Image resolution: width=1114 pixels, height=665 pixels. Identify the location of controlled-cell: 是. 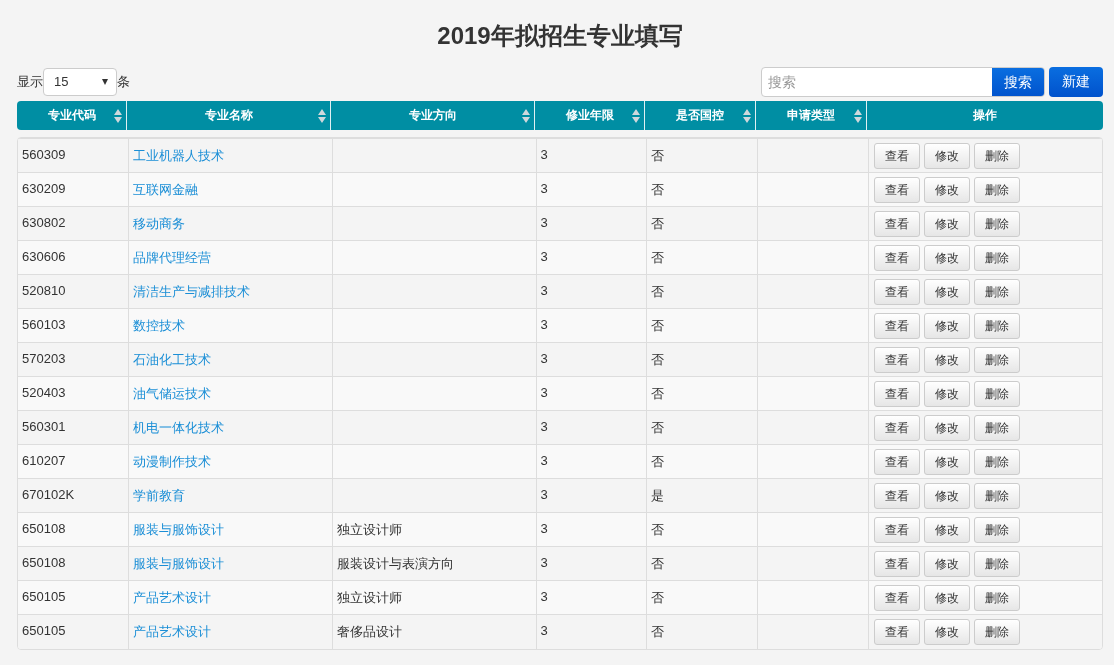
(657, 495).